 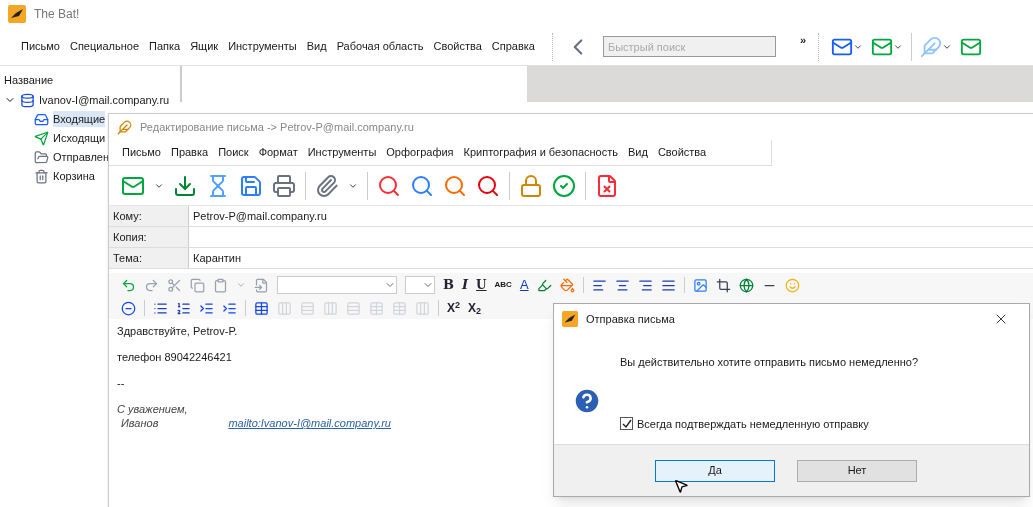 What do you see at coordinates (41, 138) in the screenshot?
I see `send-icon` at bounding box center [41, 138].